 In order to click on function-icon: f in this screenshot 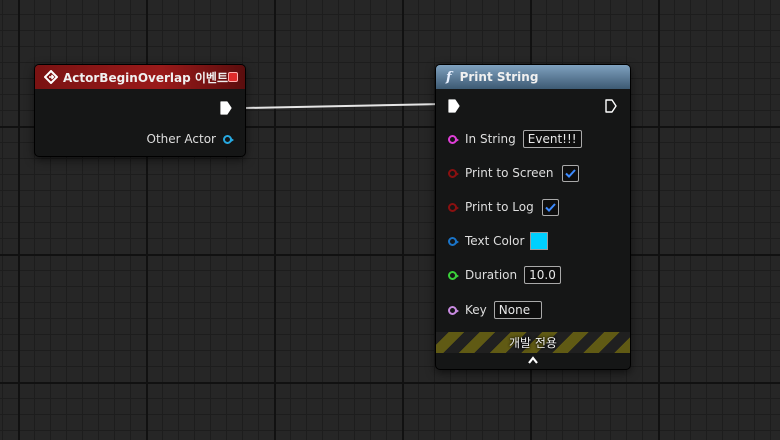, I will do `click(449, 77)`.